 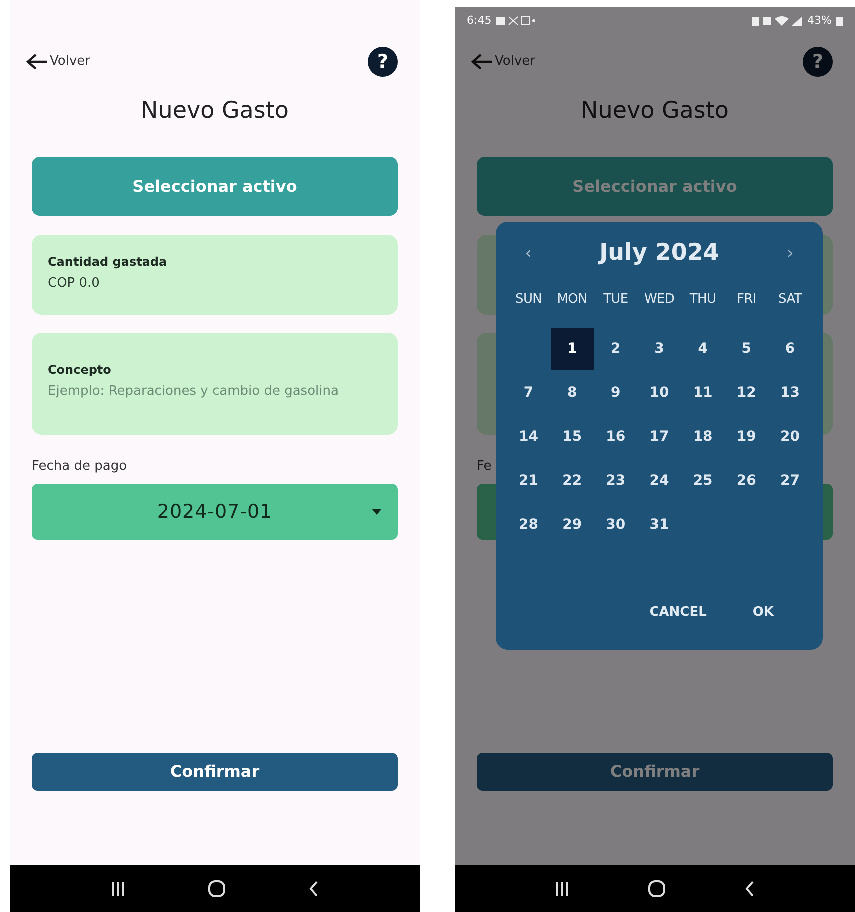 What do you see at coordinates (746, 349) in the screenshot?
I see `calendar-day: 5` at bounding box center [746, 349].